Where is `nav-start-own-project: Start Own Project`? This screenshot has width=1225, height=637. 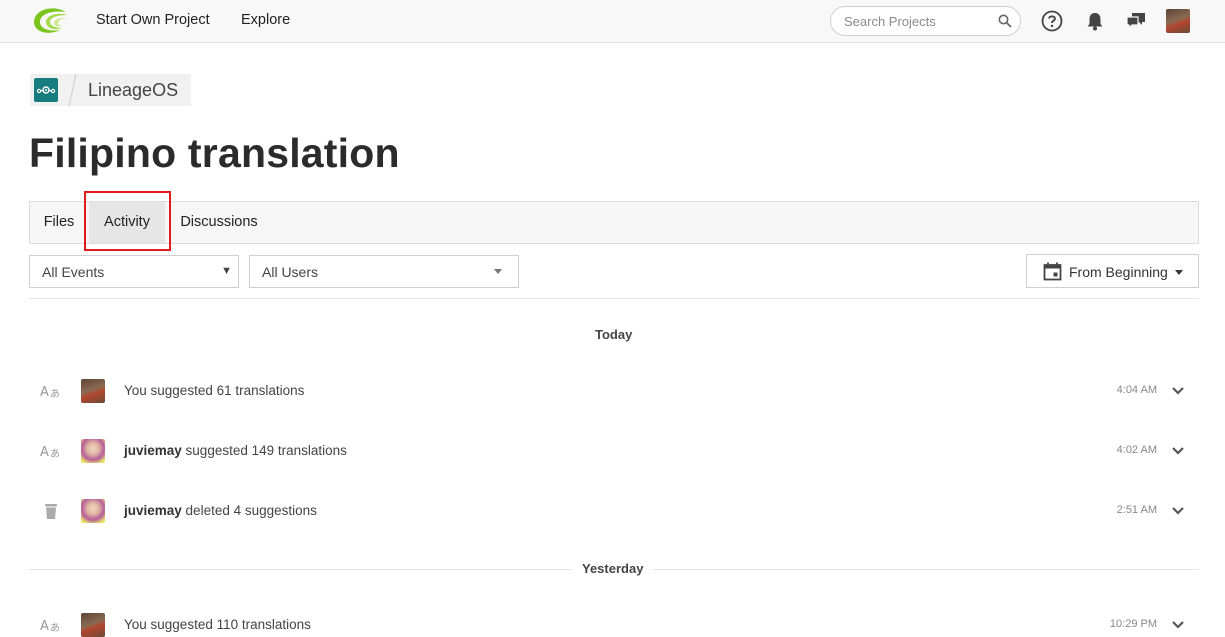
nav-start-own-project: Start Own Project is located at coordinates (153, 20).